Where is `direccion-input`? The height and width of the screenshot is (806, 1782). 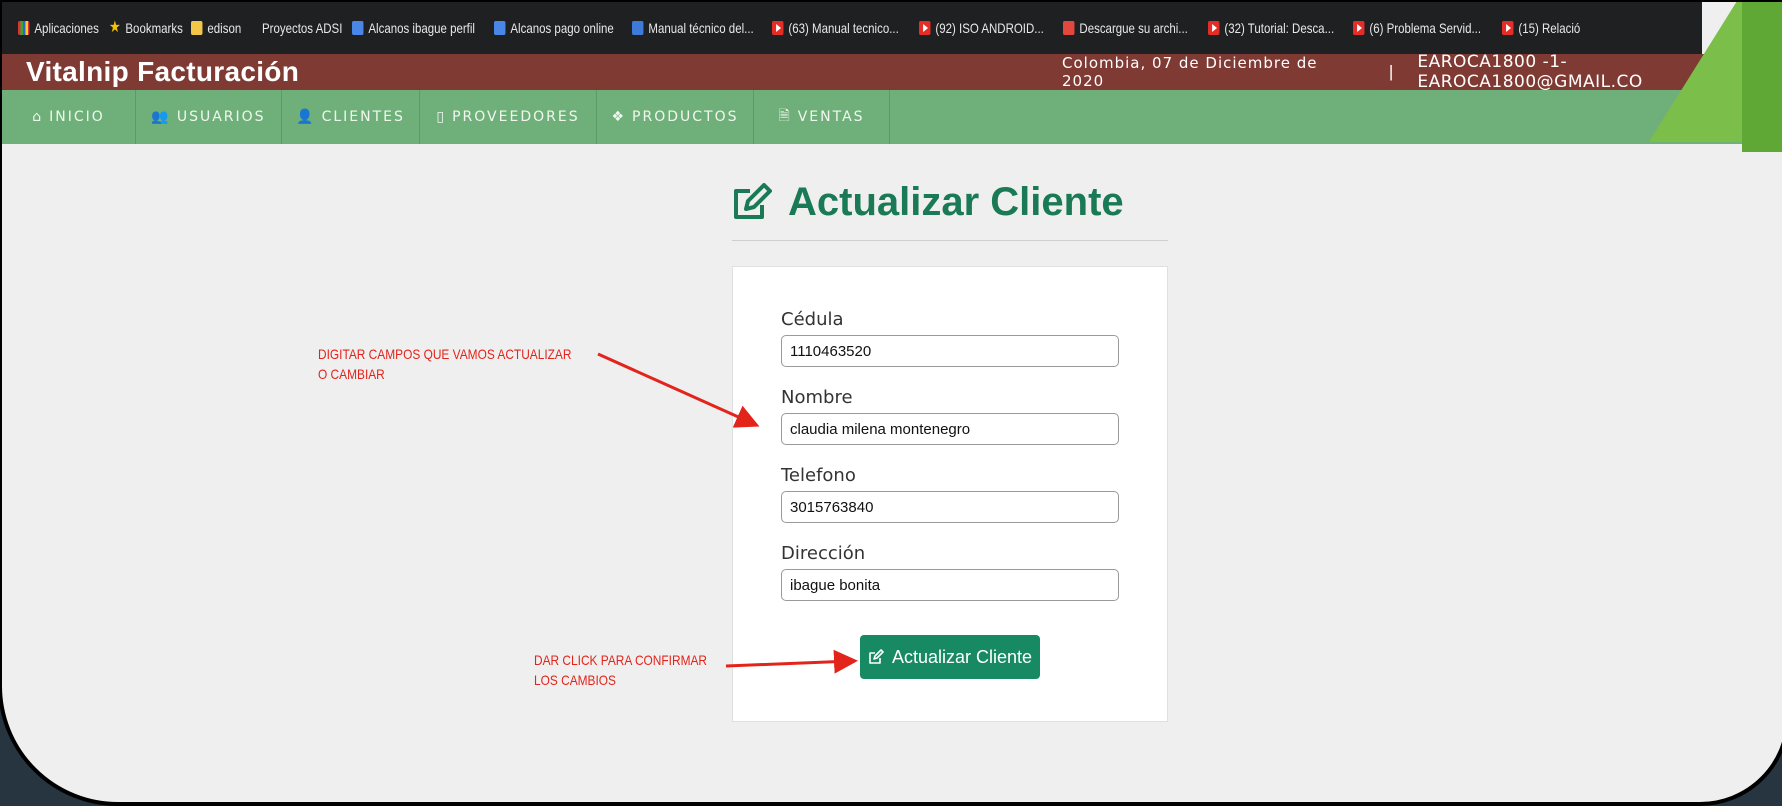 direccion-input is located at coordinates (950, 585).